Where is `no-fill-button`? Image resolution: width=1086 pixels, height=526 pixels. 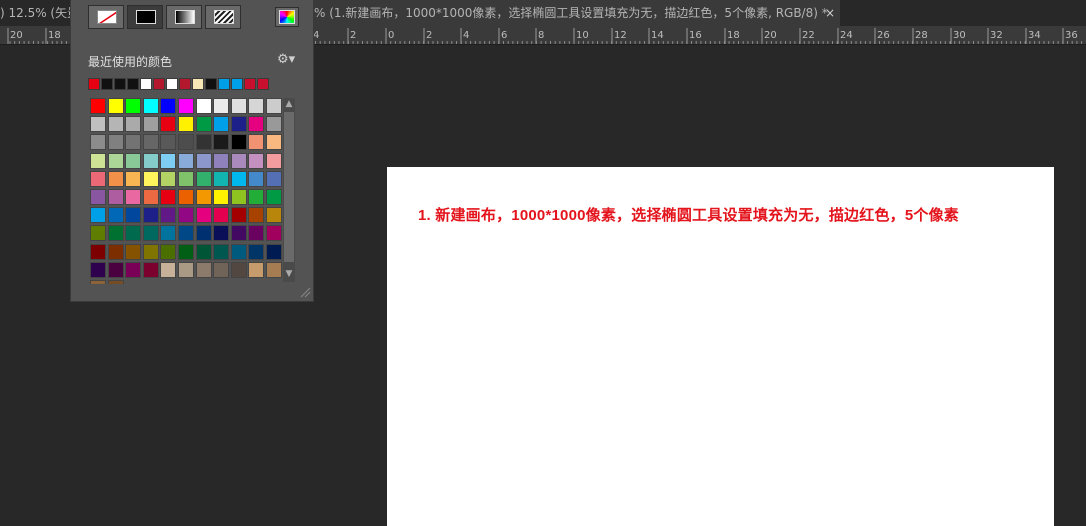 no-fill-button is located at coordinates (106, 17).